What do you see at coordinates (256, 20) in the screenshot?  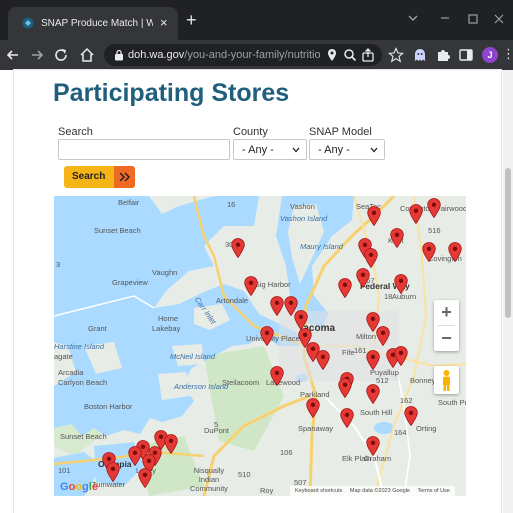 I see `browser-tab-bar: SNAP Produce Match | Washingt × +` at bounding box center [256, 20].